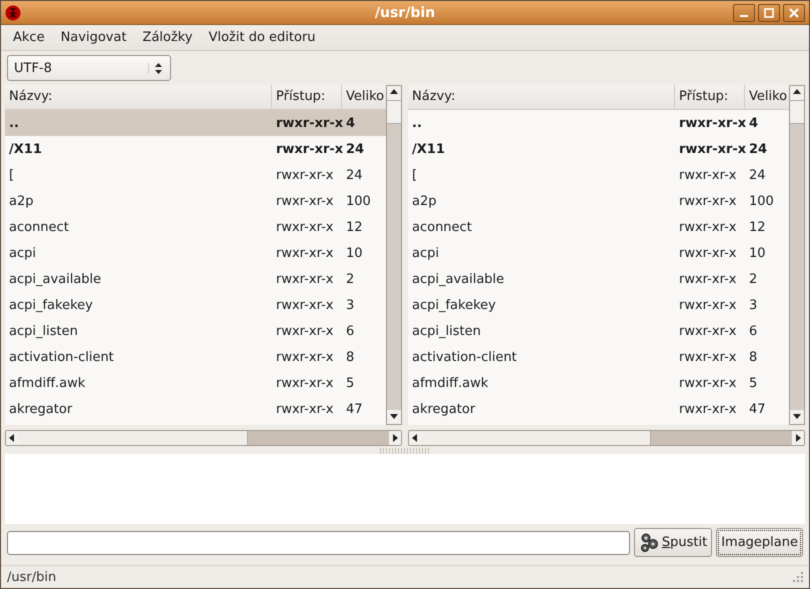 This screenshot has height=589, width=810. What do you see at coordinates (350, 331) in the screenshot?
I see `file-size: 6` at bounding box center [350, 331].